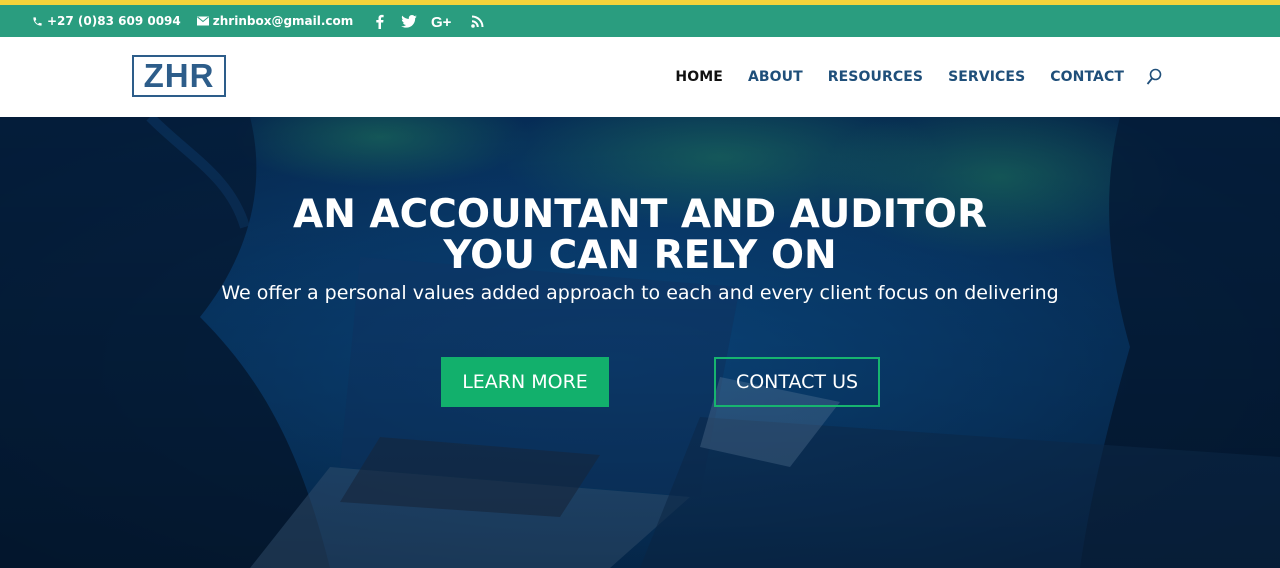  Describe the element at coordinates (640, 18) in the screenshot. I see `top-info-bar: +27 (0)83 609 0094 zhrinbox@gmail.com G+` at that location.